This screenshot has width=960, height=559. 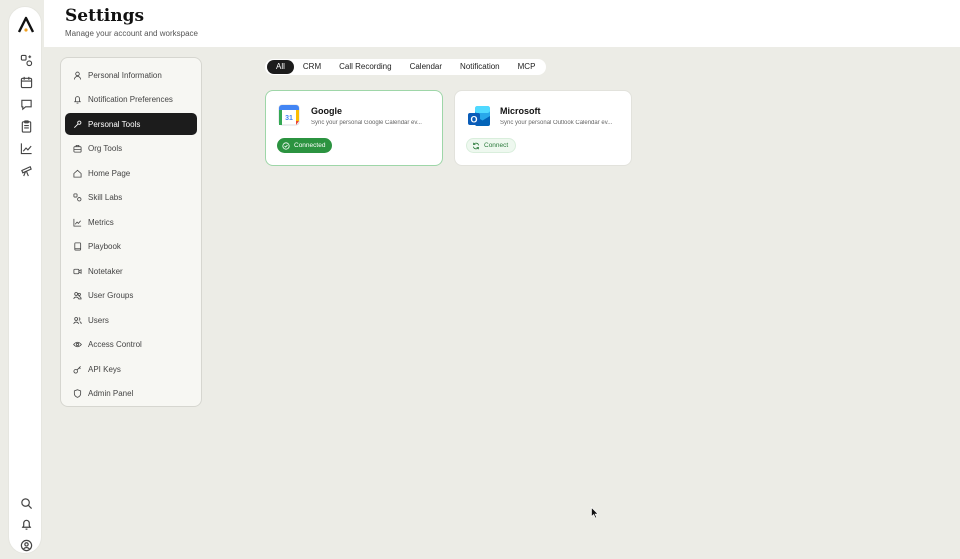 I want to click on nav-item-metrics: Metrics, so click(x=131, y=222).